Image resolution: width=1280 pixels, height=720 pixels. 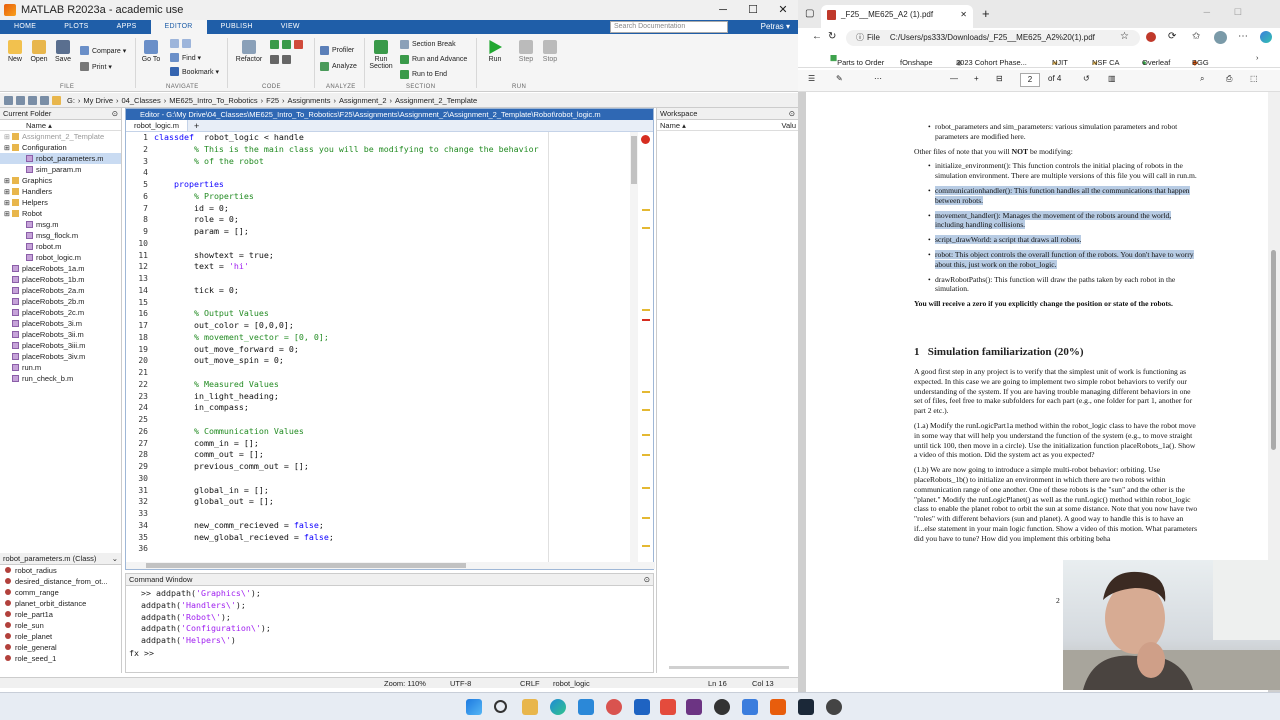 I want to click on tab-publish: PUBLISH, so click(x=237, y=27).